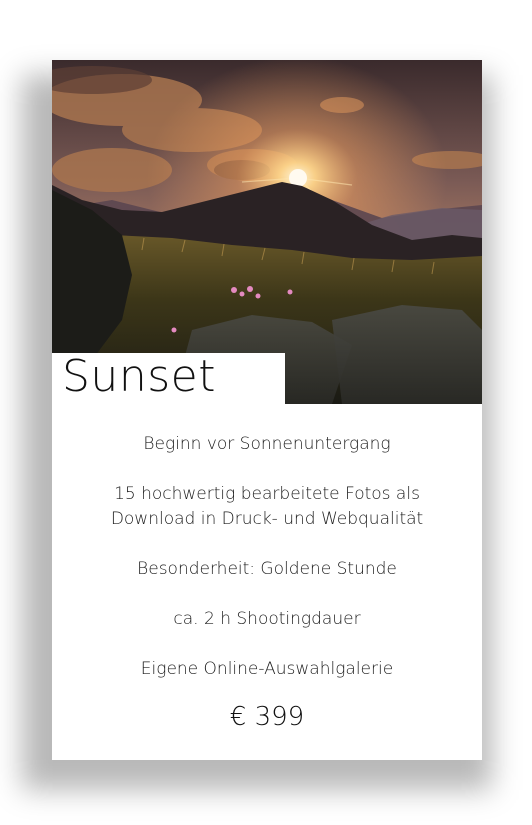 Image resolution: width=532 pixels, height=825 pixels. What do you see at coordinates (267, 444) in the screenshot?
I see `feature-item: Beginn vor Sonnenuntergang` at bounding box center [267, 444].